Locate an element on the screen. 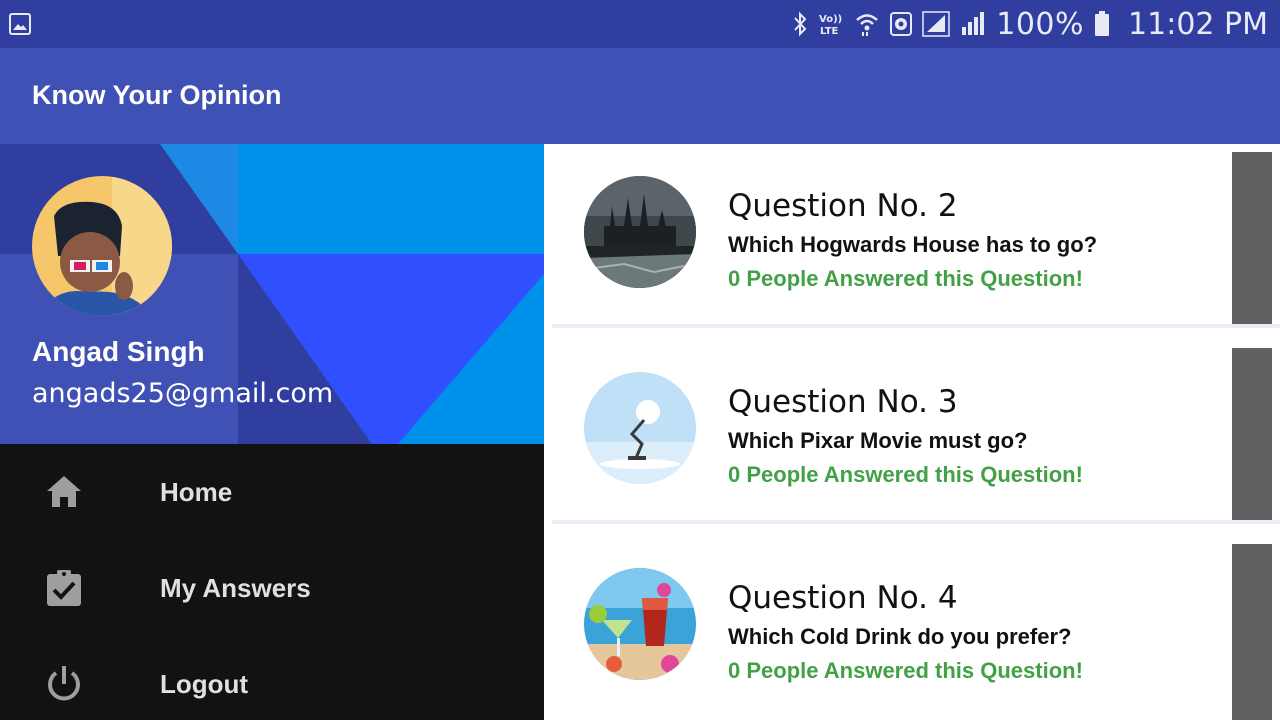 The width and height of the screenshot is (1280, 720). signal-sim2-icon is located at coordinates (973, 23).